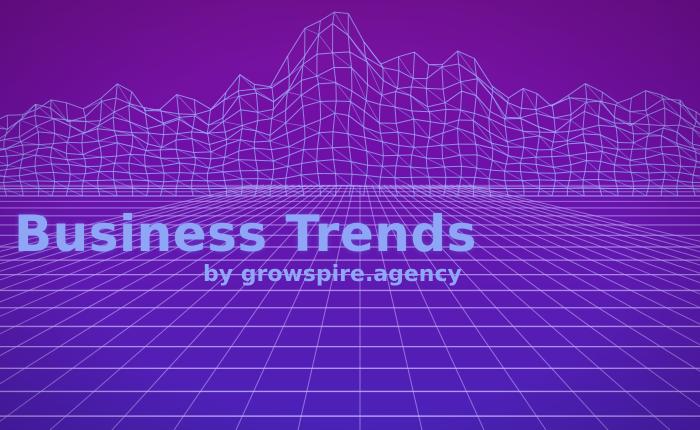  I want to click on banner-subtitle: by growspire.agency, so click(332, 274).